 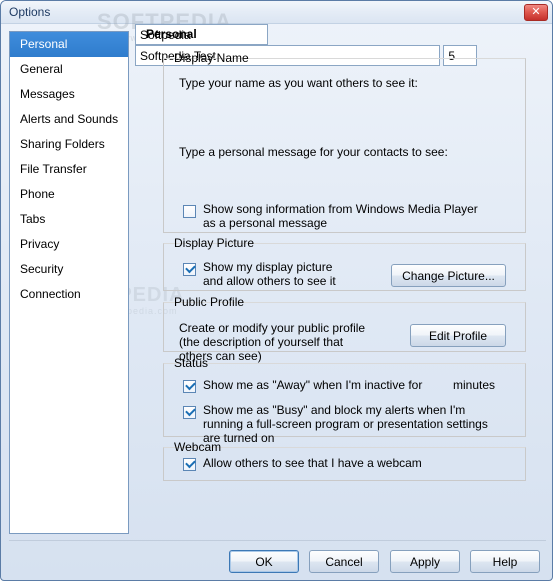 I want to click on sidebar-item-sharing-folders: Sharing Folders, so click(x=69, y=144).